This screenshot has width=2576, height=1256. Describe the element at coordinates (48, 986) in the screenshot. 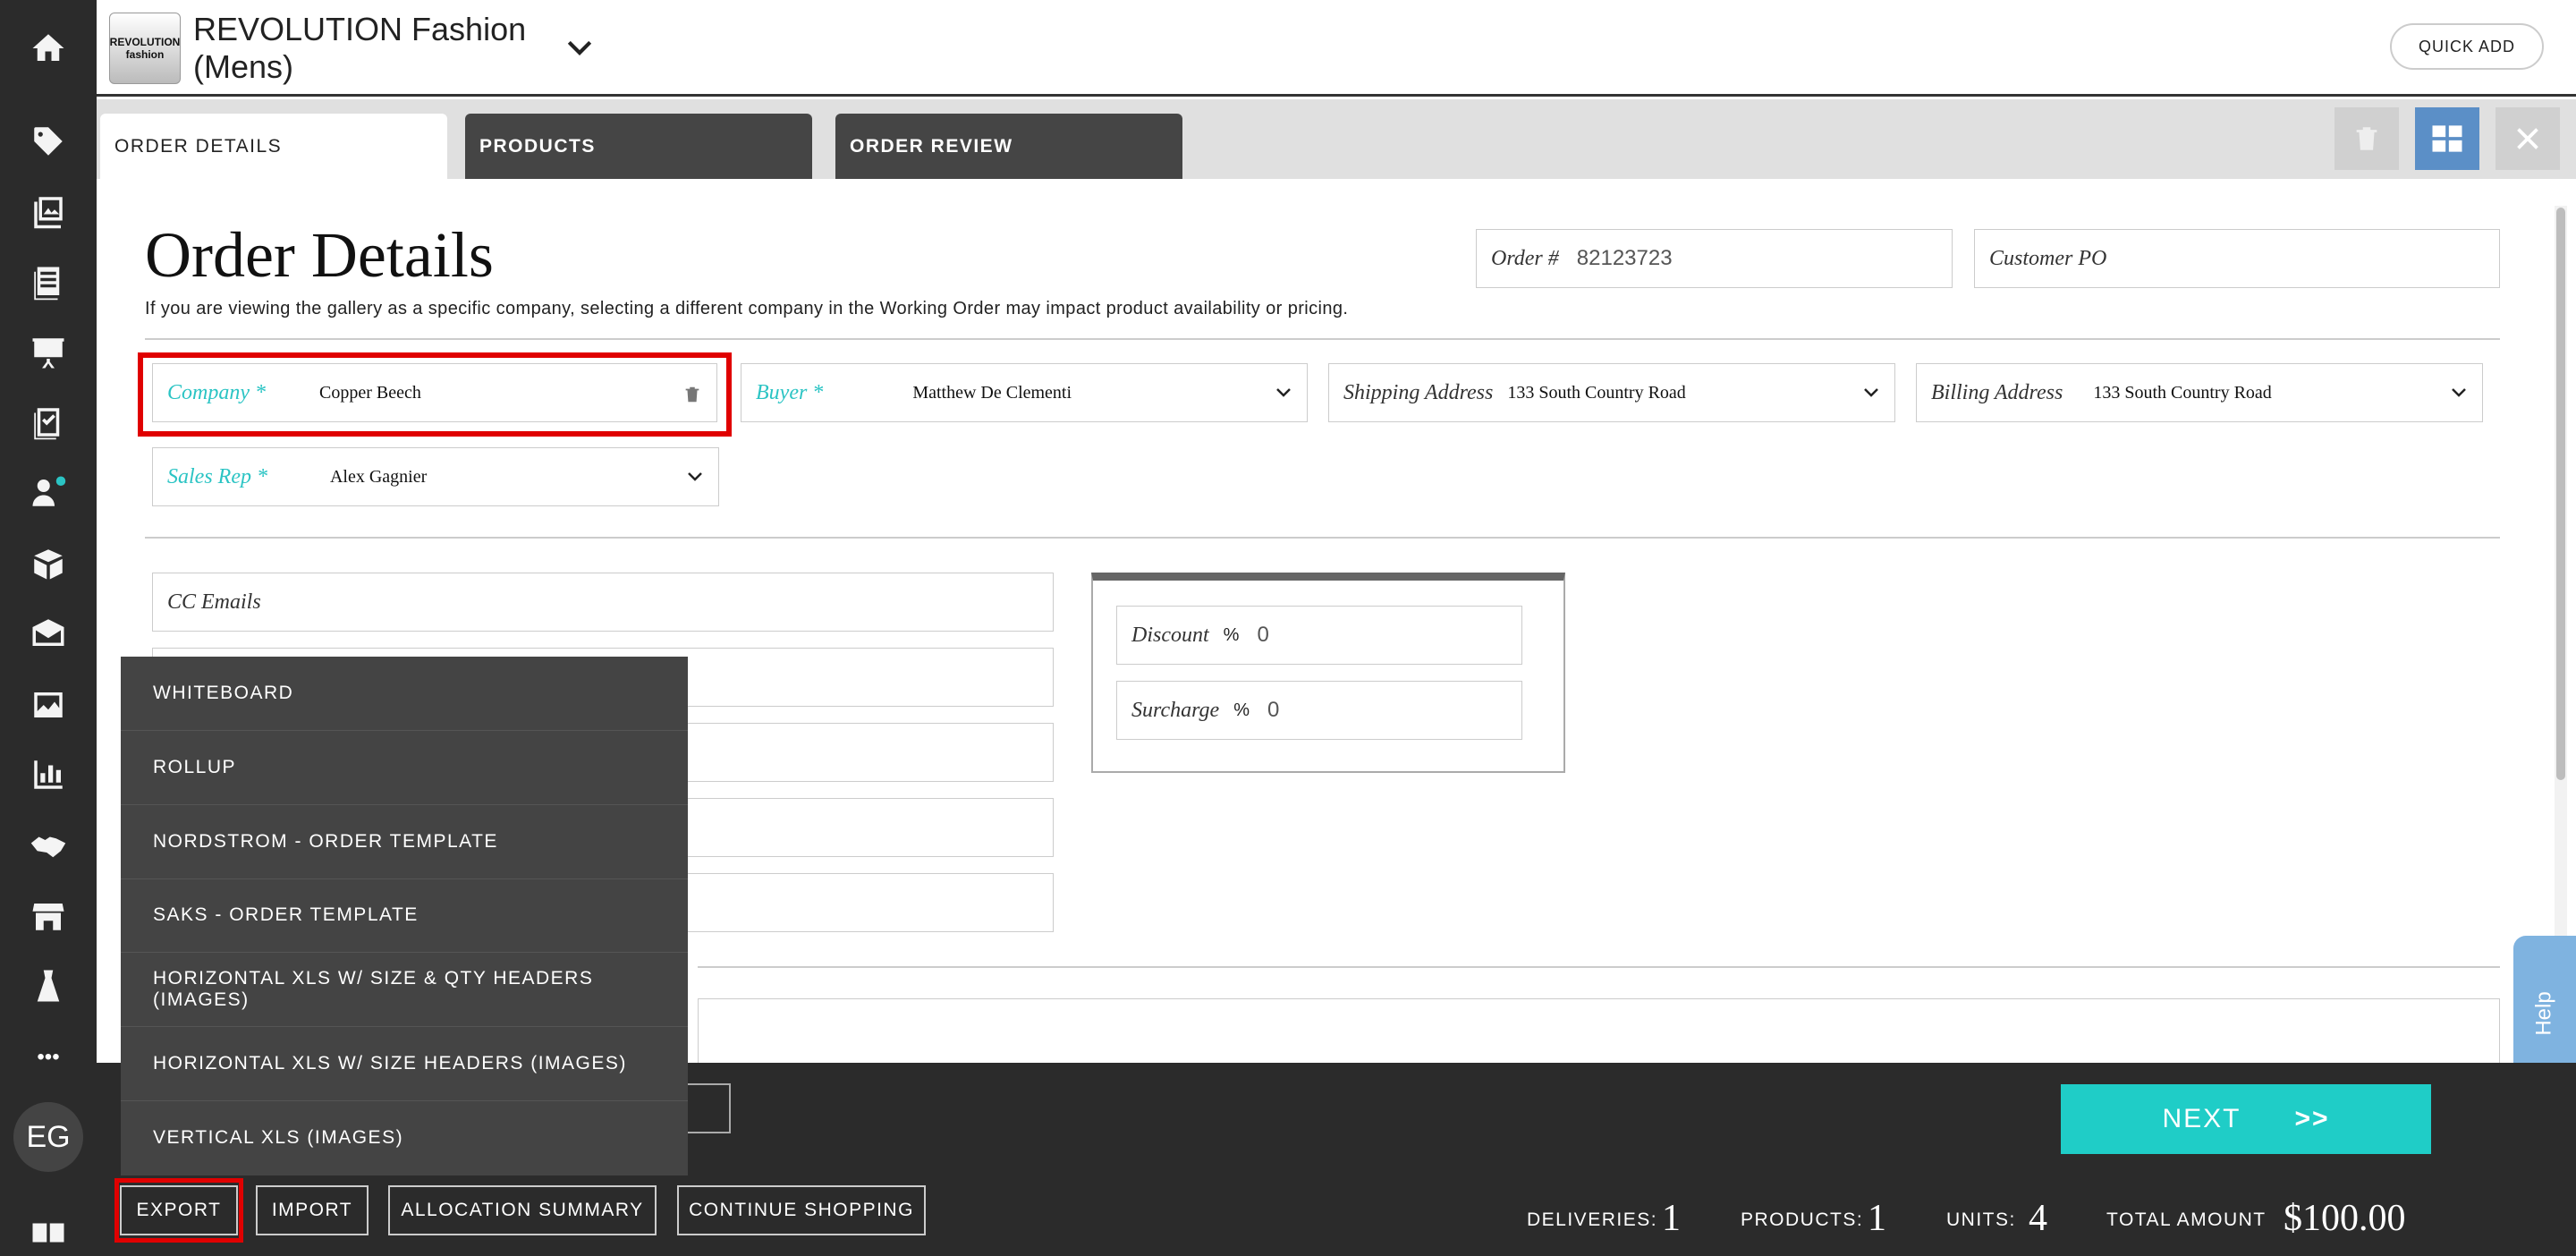

I see `dress-icon` at that location.